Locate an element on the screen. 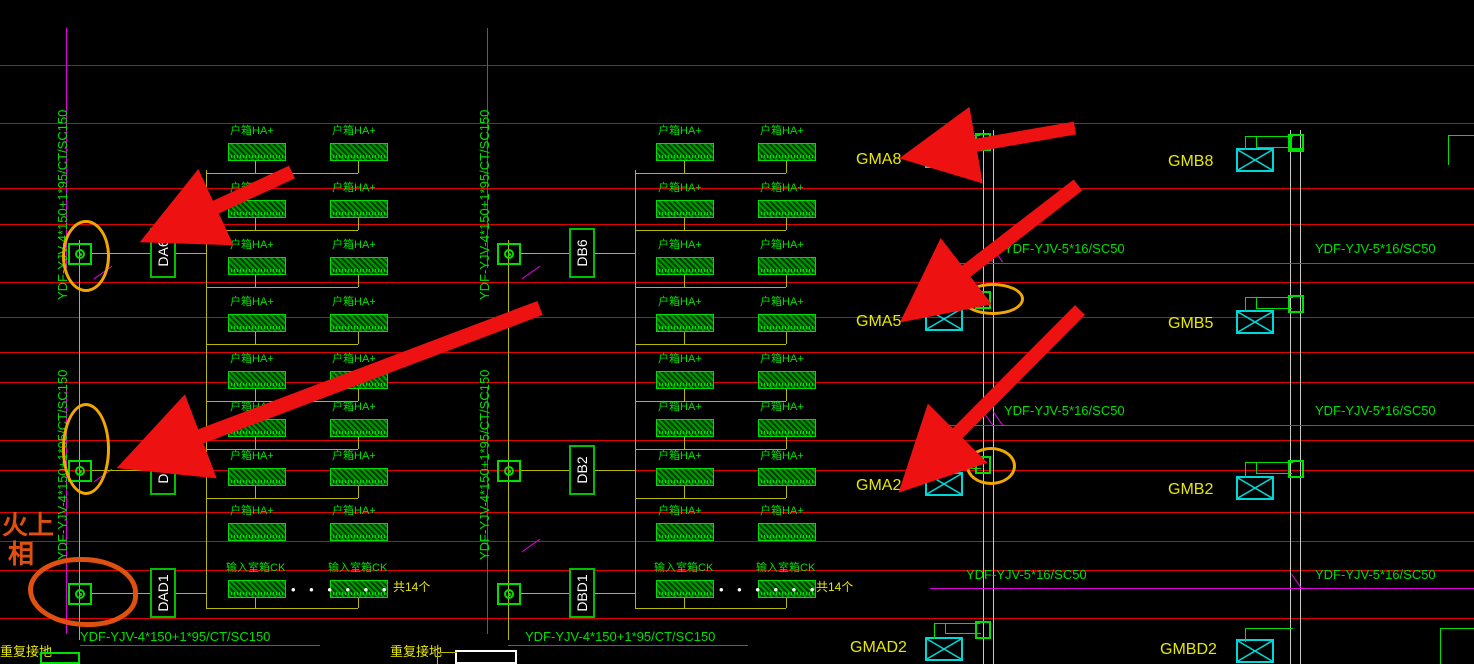 Image resolution: width=1474 pixels, height=664 pixels. panel-DB6: DB6 is located at coordinates (582, 253).